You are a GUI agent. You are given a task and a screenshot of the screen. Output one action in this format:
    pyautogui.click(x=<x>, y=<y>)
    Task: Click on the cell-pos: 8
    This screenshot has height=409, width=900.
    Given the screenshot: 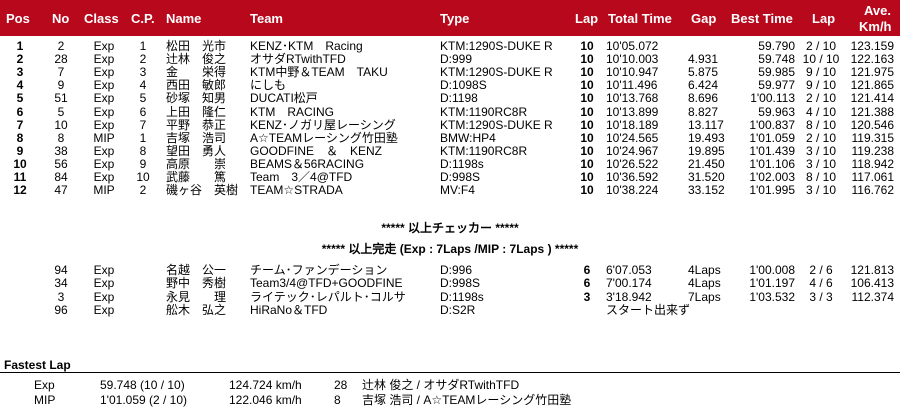 What is the action you would take?
    pyautogui.click(x=20, y=137)
    